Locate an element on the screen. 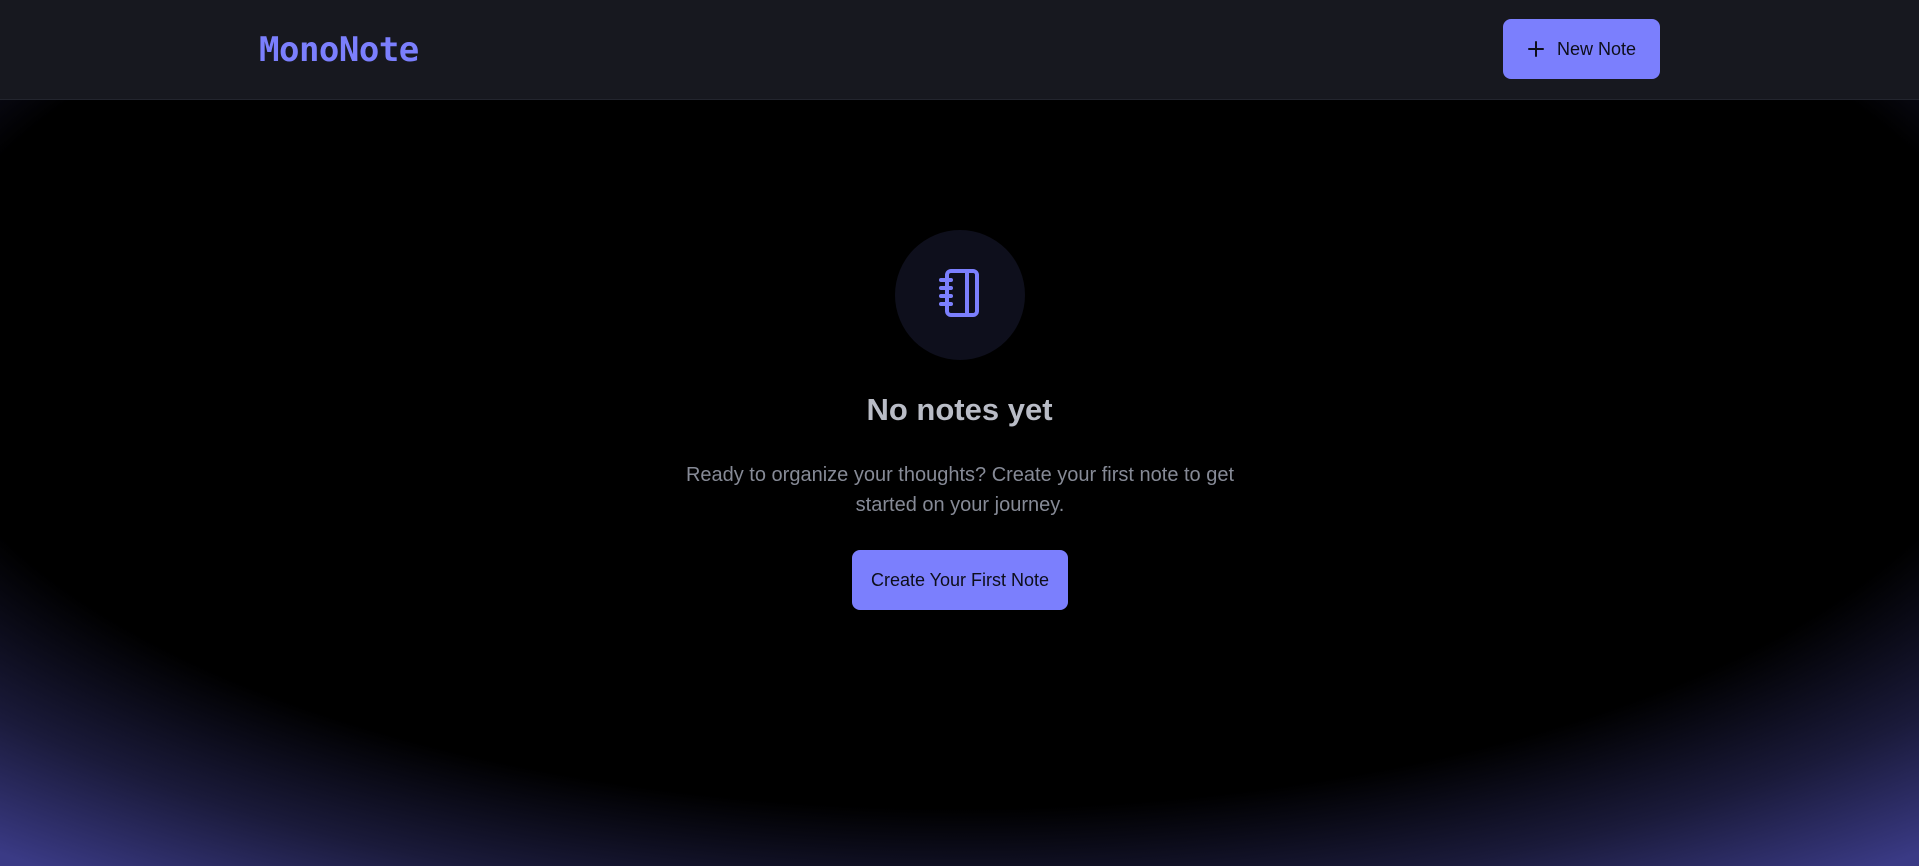 This screenshot has height=866, width=1919. app-header: MonoNote New Note is located at coordinates (959, 50).